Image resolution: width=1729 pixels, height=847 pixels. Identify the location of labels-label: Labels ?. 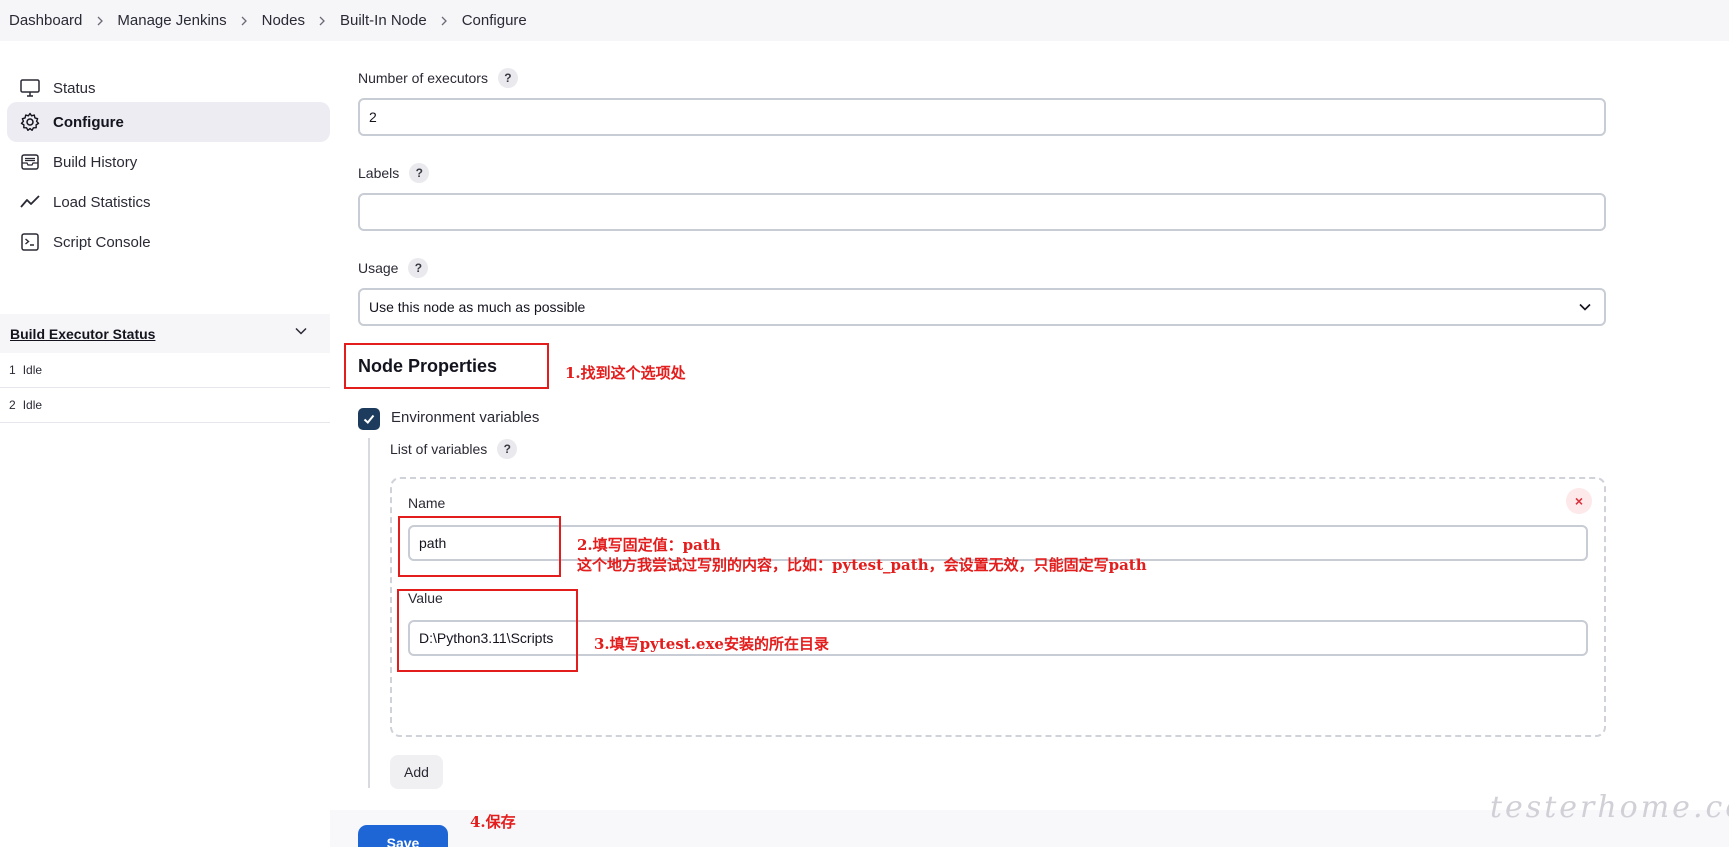
(394, 173).